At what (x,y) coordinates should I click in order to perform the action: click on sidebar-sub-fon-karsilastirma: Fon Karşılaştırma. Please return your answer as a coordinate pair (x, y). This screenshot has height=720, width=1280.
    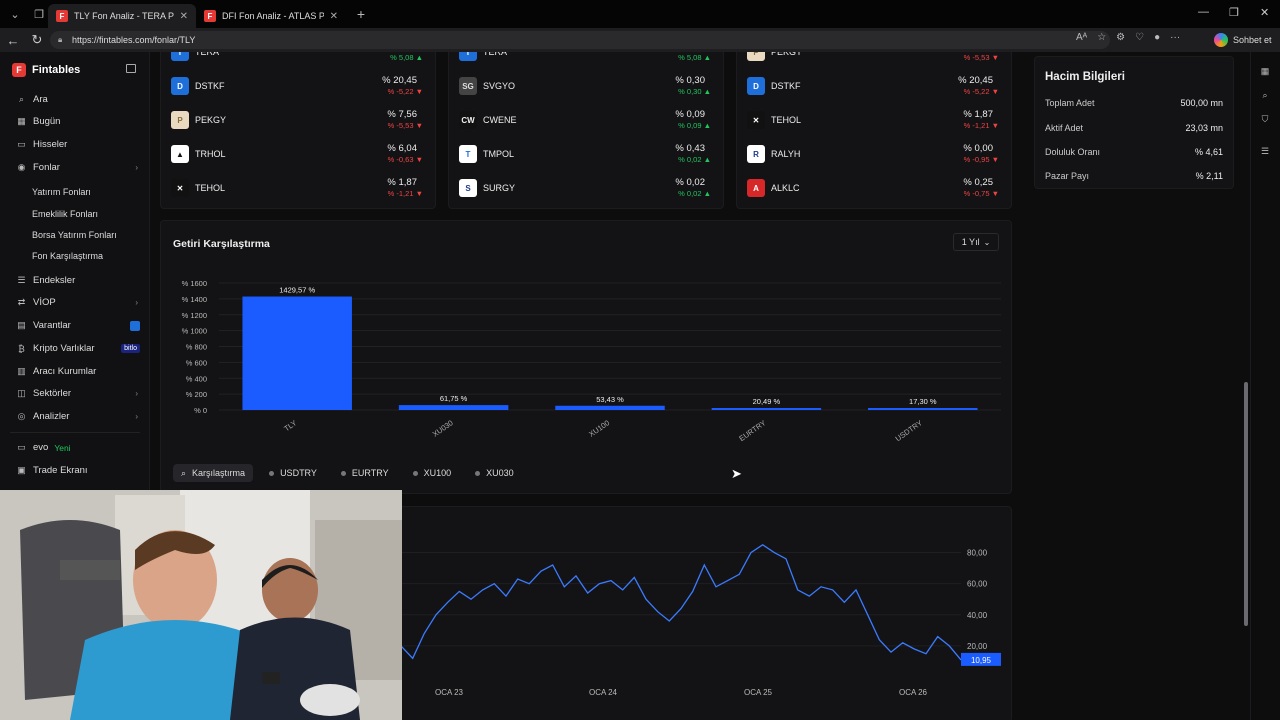
    Looking at the image, I should click on (67, 256).